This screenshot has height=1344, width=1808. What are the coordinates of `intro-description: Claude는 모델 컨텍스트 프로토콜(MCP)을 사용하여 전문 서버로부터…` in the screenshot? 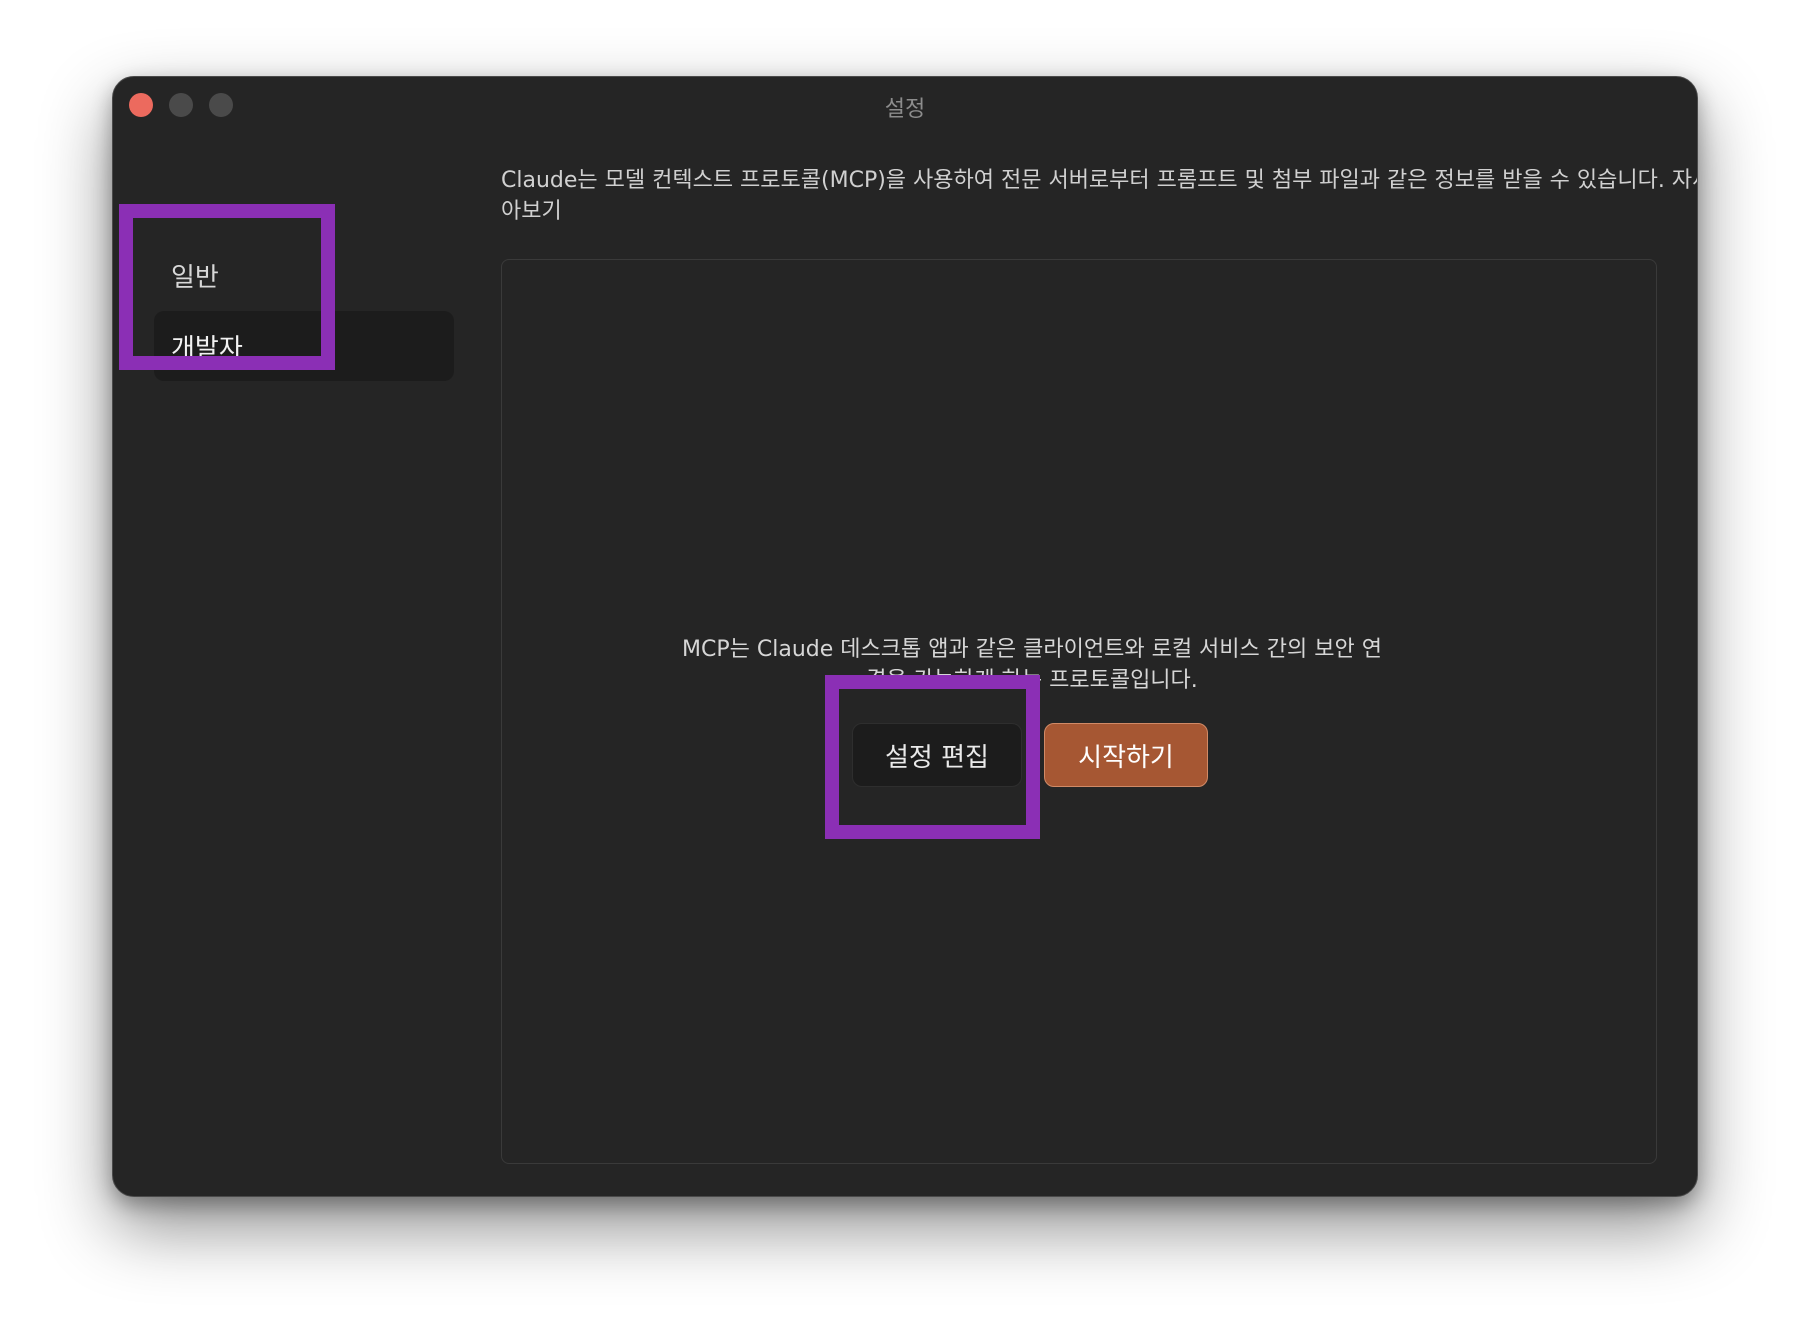 It's located at (1083, 180).